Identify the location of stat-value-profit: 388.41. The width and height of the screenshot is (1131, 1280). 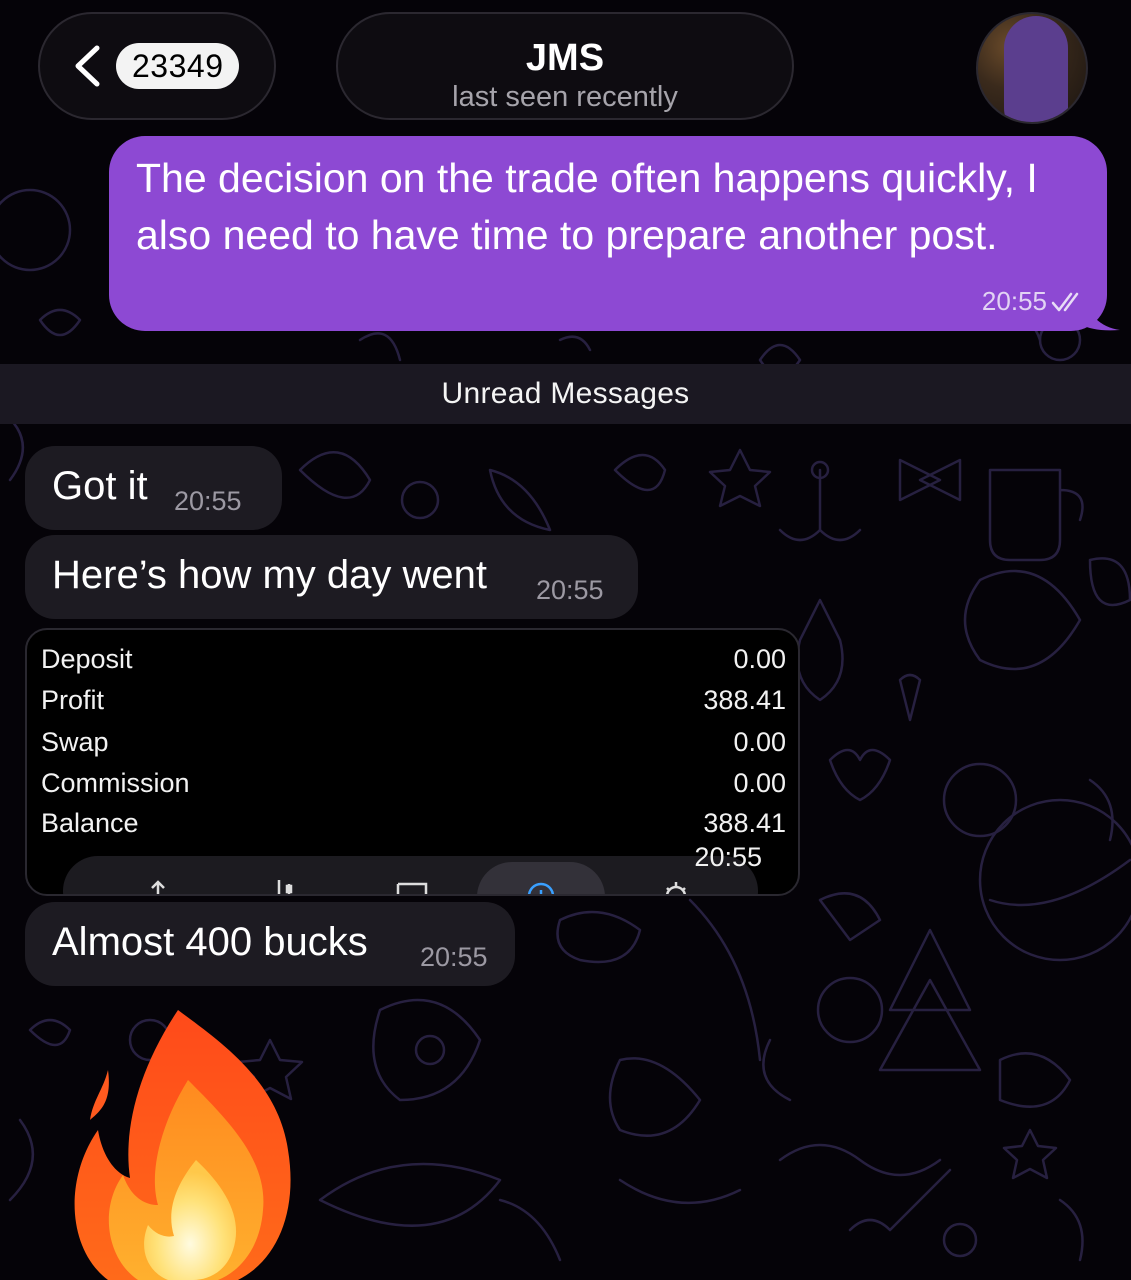
(744, 700).